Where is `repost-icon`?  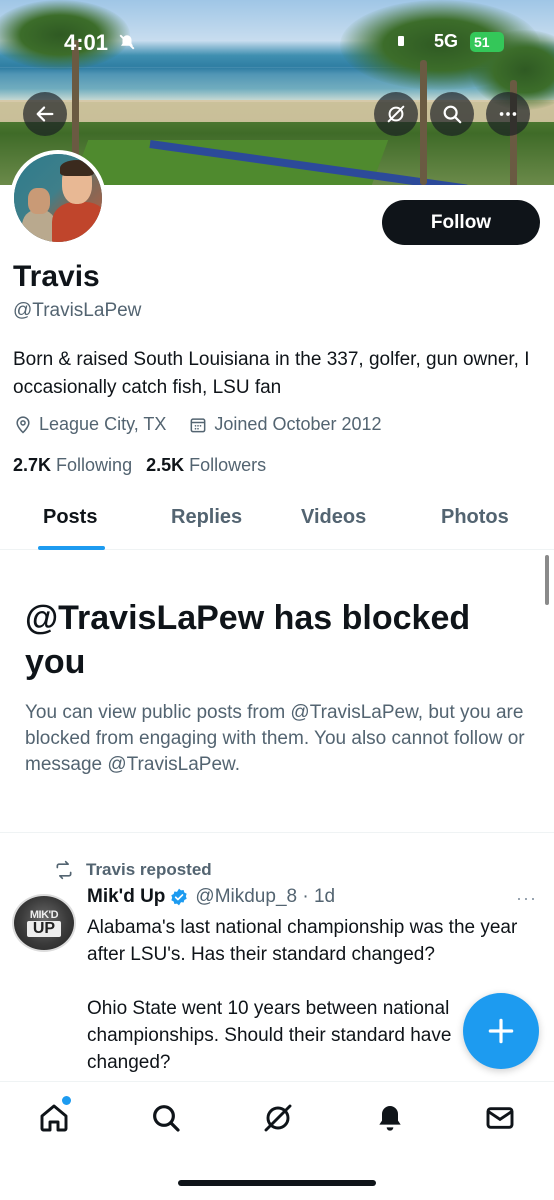 repost-icon is located at coordinates (64, 870).